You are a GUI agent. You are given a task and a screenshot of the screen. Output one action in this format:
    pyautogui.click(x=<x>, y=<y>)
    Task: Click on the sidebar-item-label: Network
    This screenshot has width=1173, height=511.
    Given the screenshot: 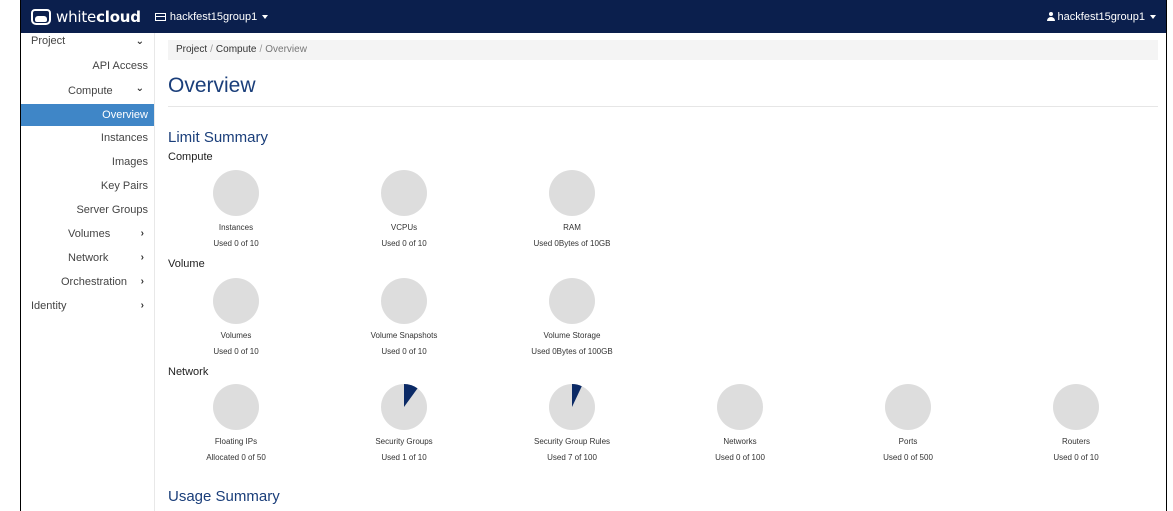 What is the action you would take?
    pyautogui.click(x=88, y=258)
    